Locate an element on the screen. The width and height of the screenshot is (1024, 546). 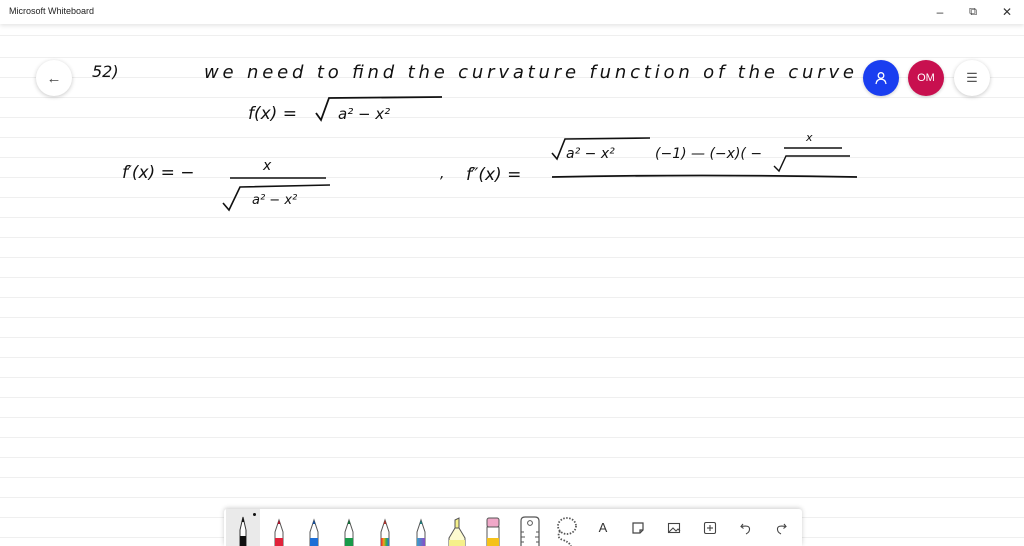
user-initials: OM is located at coordinates (926, 78).